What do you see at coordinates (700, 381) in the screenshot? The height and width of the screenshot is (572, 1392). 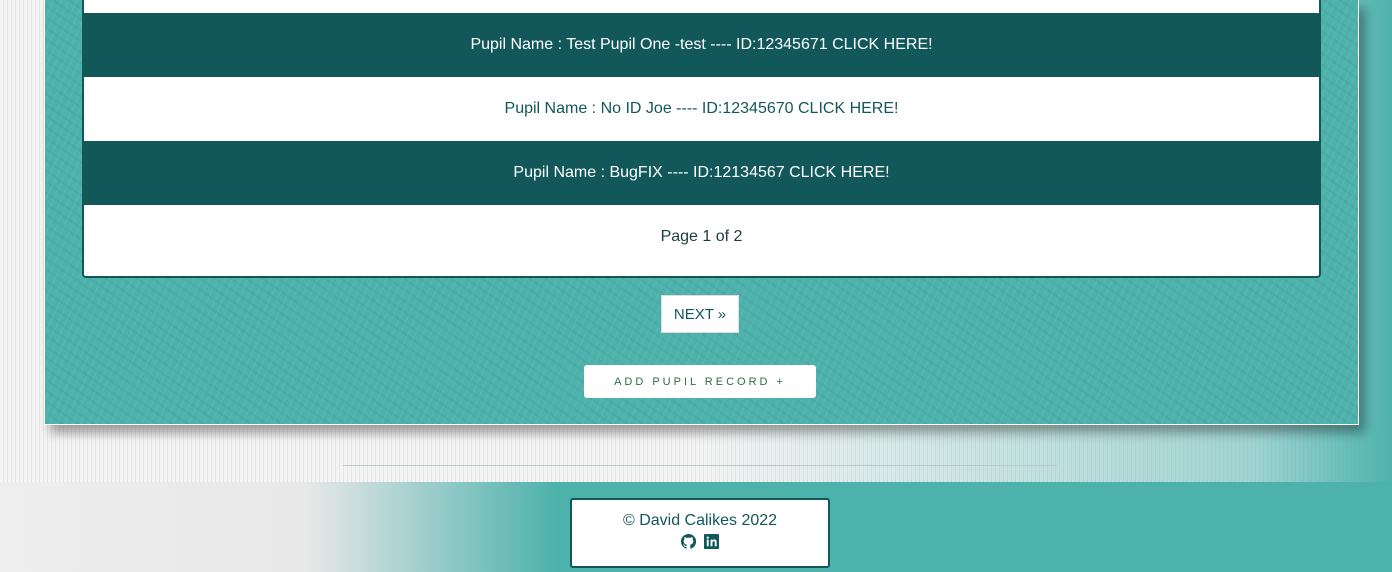 I see `add-pupil-record-button: ADD PUPIL RECORD +` at bounding box center [700, 381].